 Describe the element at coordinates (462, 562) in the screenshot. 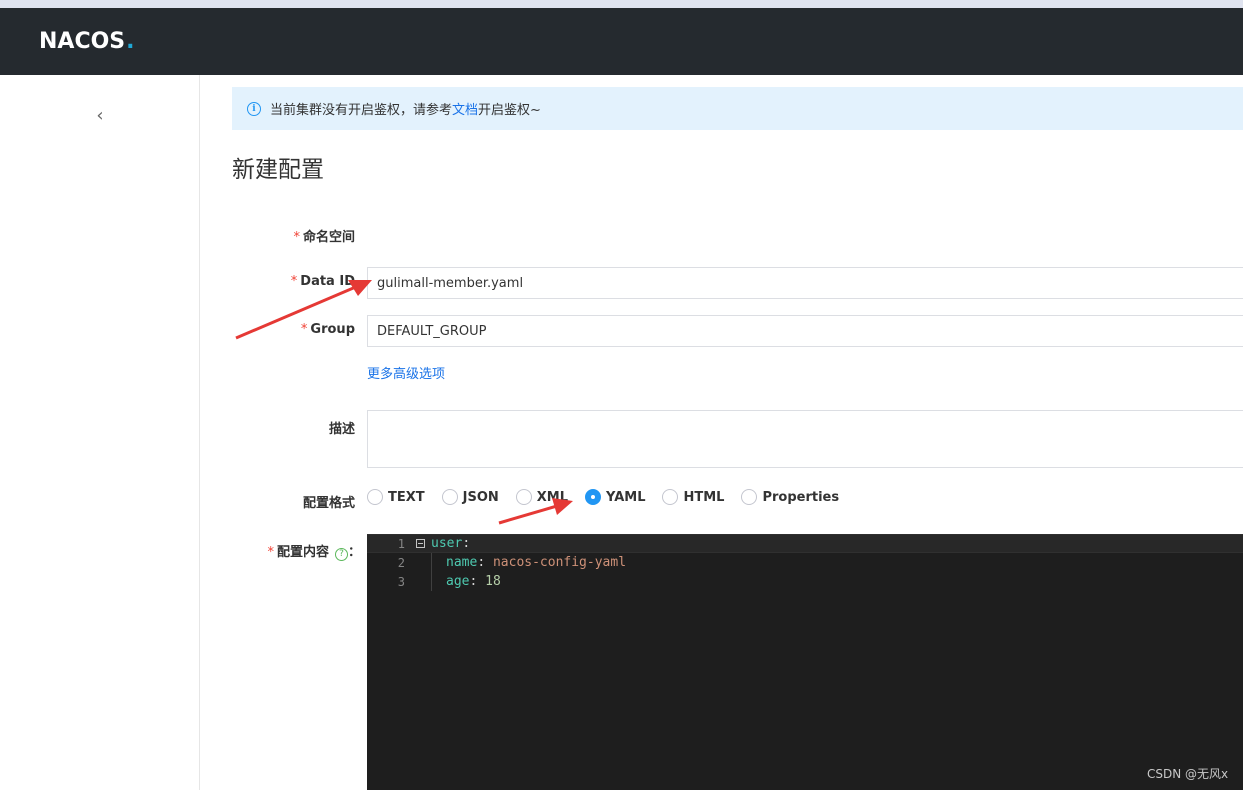

I see `yaml-key: name` at that location.